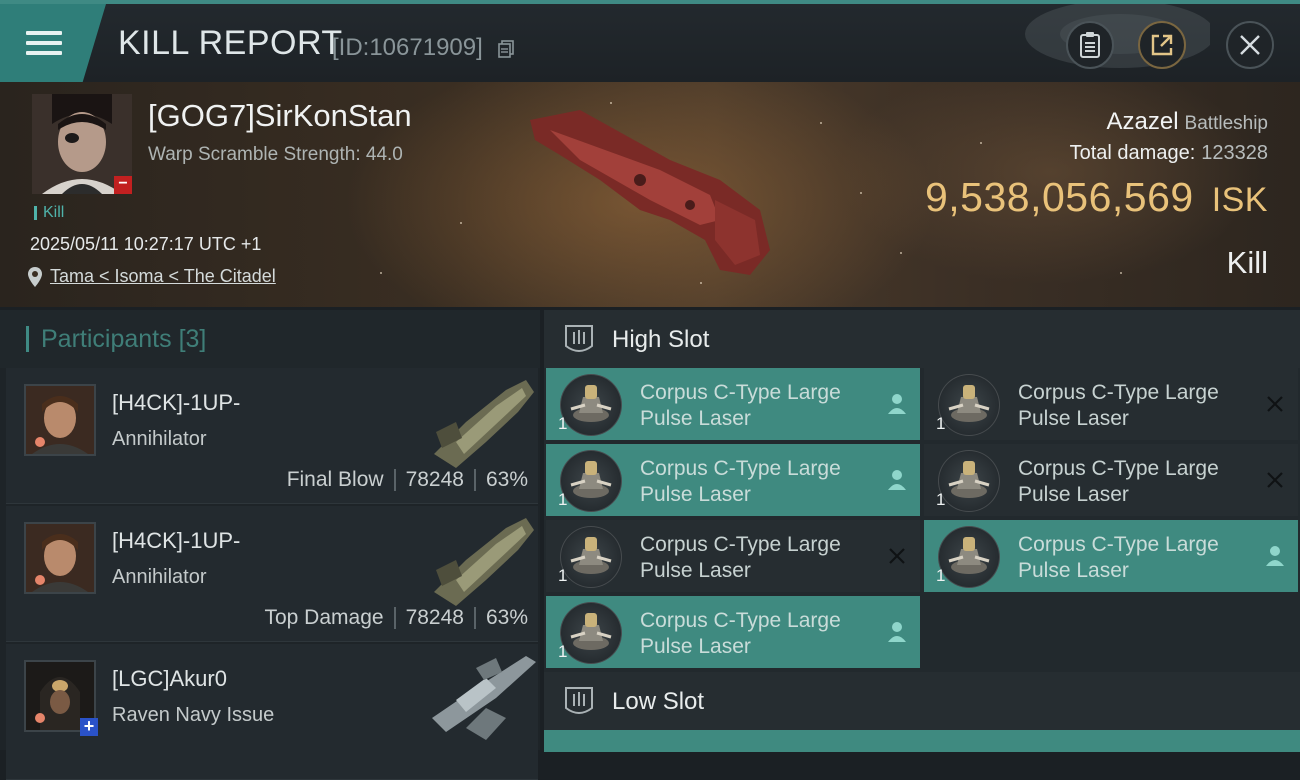 This screenshot has width=1300, height=780. I want to click on kill-tag: Kill, so click(49, 213).